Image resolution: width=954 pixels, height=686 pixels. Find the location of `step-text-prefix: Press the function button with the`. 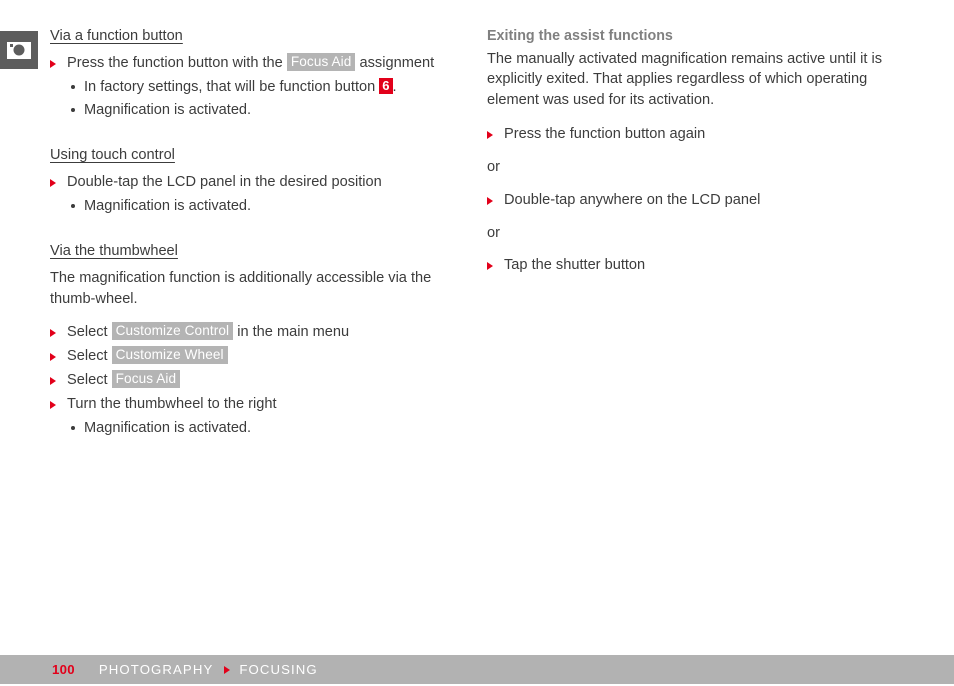

step-text-prefix: Press the function button with the is located at coordinates (177, 63).